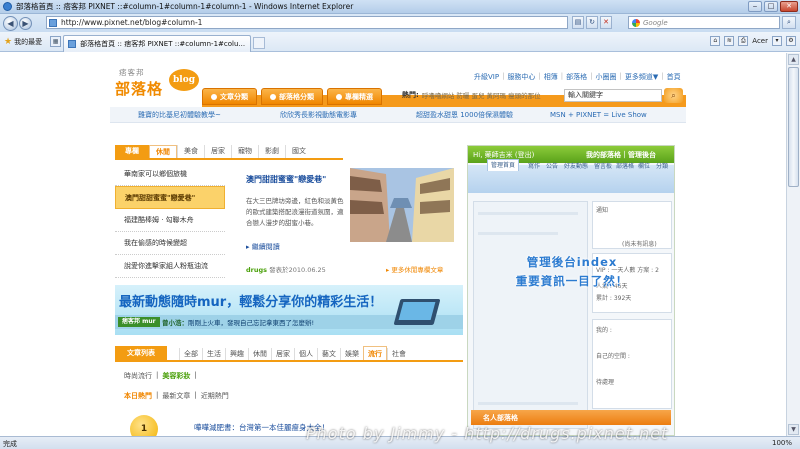  Describe the element at coordinates (777, 41) in the screenshot. I see `page-menu-icon: ▾` at that location.